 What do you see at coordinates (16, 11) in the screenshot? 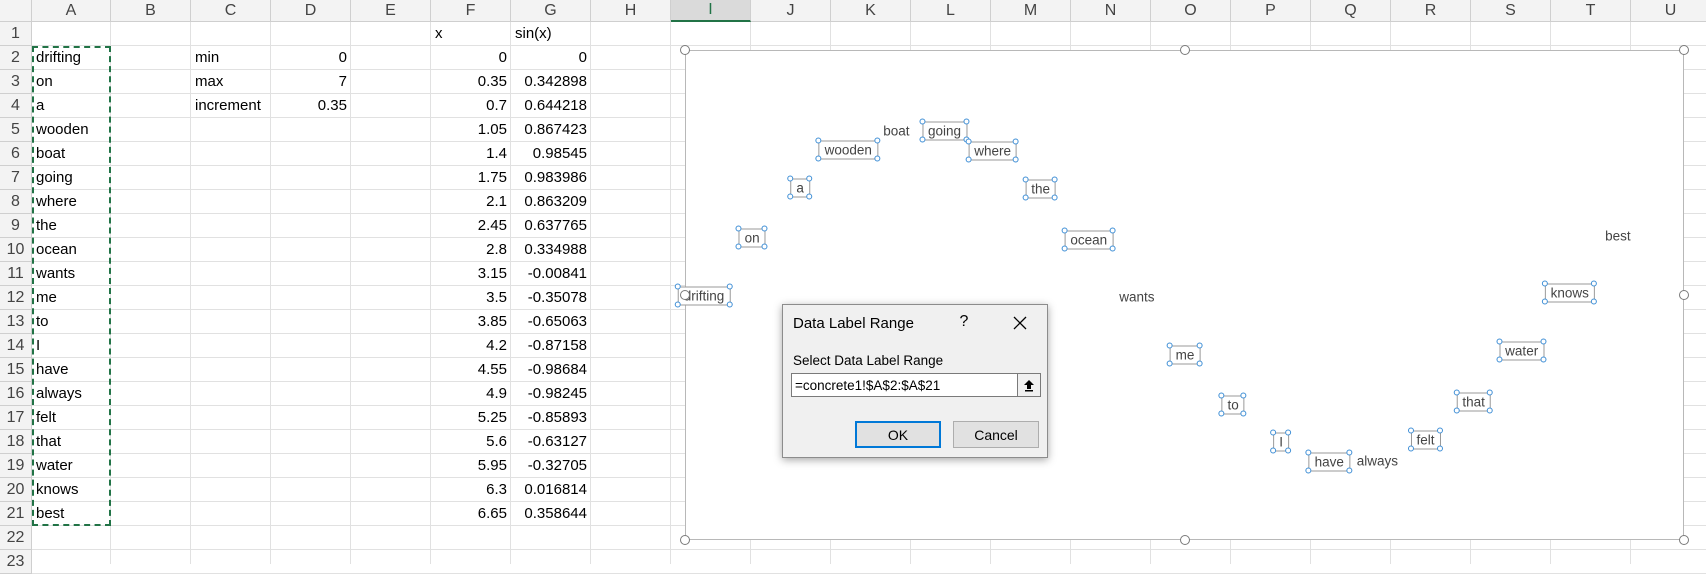
I see `select-all-corner` at bounding box center [16, 11].